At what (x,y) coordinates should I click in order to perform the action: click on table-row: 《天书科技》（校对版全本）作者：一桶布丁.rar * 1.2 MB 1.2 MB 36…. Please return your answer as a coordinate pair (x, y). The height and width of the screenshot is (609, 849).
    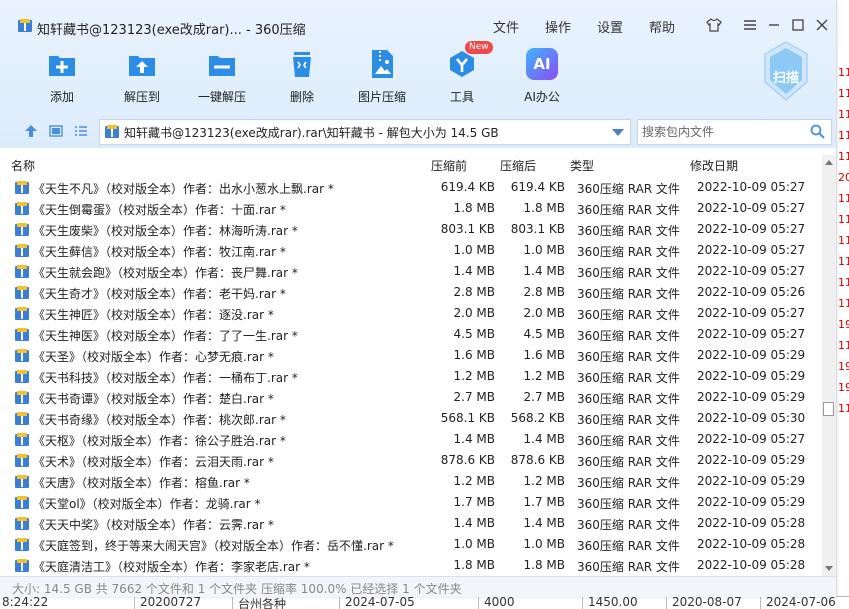
    Looking at the image, I should click on (411, 377).